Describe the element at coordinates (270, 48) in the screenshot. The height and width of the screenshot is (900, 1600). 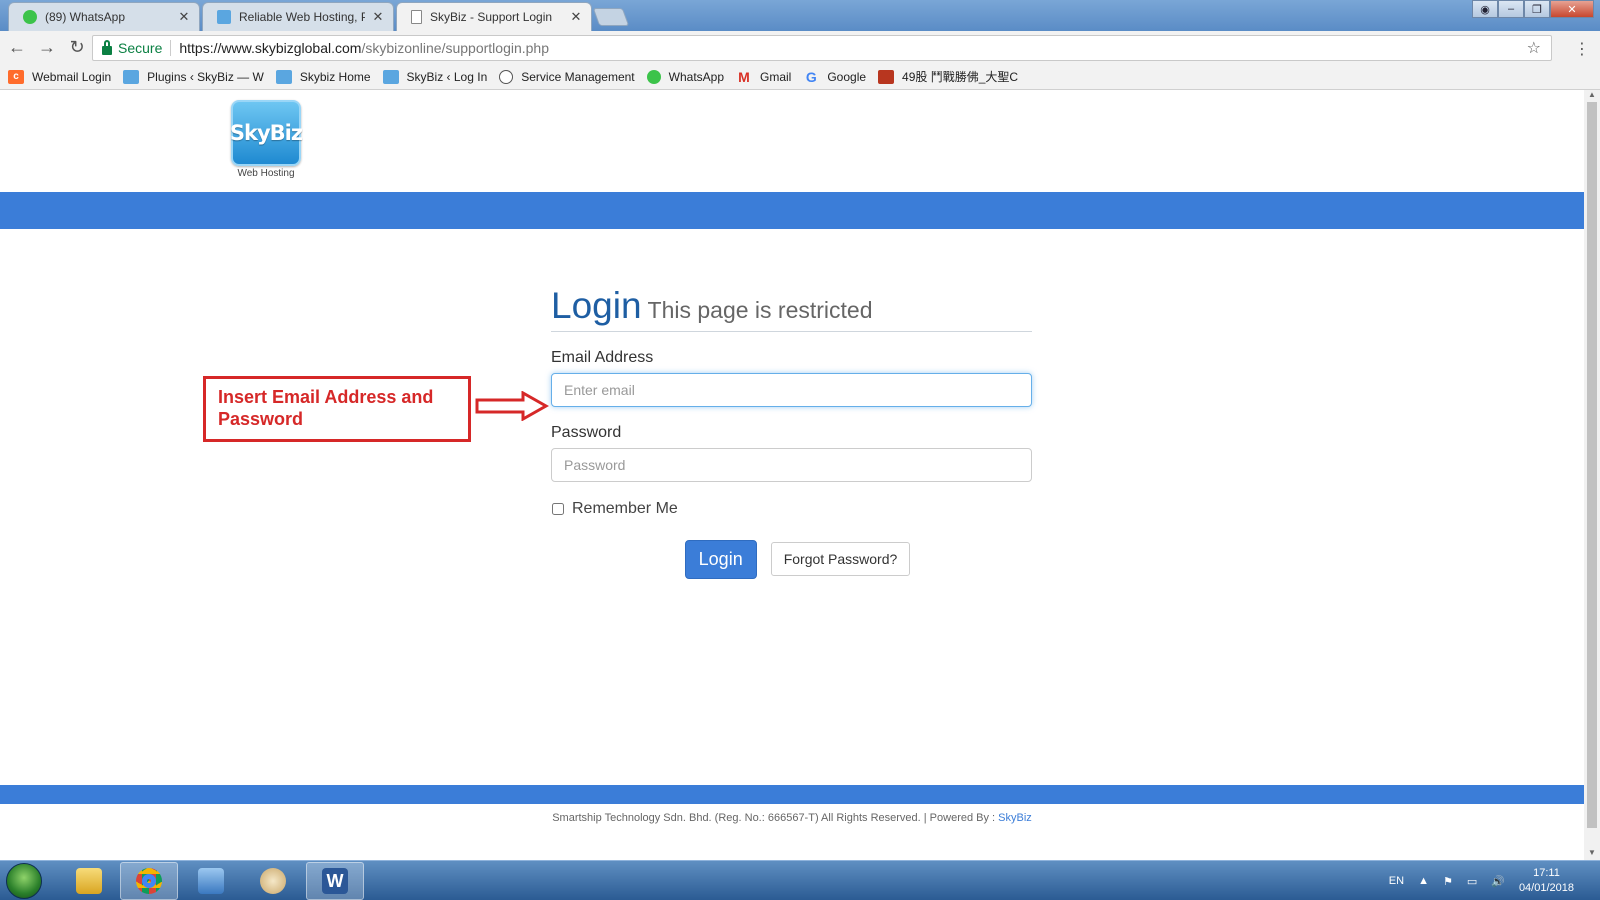
I see `url-host: https://www.skybizglobal.com` at that location.